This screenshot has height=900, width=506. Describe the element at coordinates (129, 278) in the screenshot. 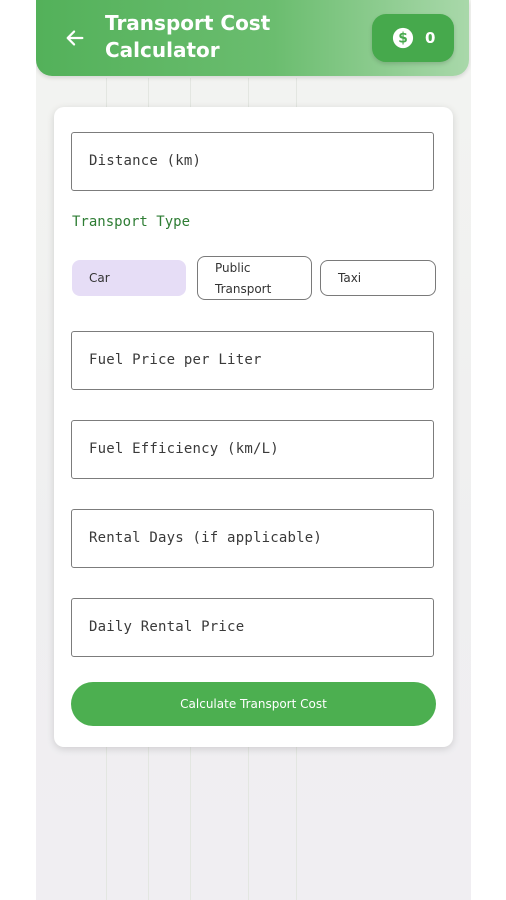

I see `transport-option-car: Car` at that location.